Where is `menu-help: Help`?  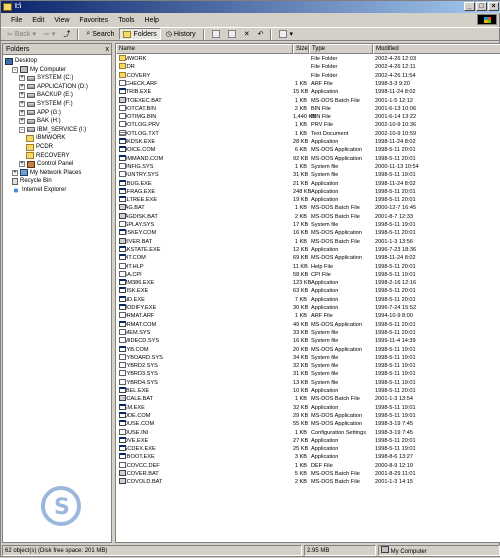
menu-help: Help is located at coordinates (152, 20).